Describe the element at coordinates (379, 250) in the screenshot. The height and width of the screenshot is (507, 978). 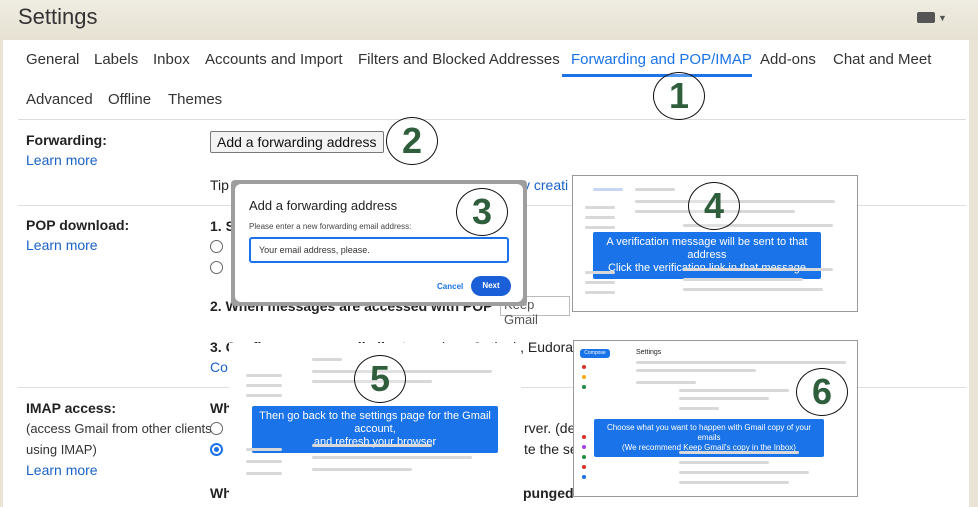
I see `forwarding-email-input: Your email address, please.` at that location.